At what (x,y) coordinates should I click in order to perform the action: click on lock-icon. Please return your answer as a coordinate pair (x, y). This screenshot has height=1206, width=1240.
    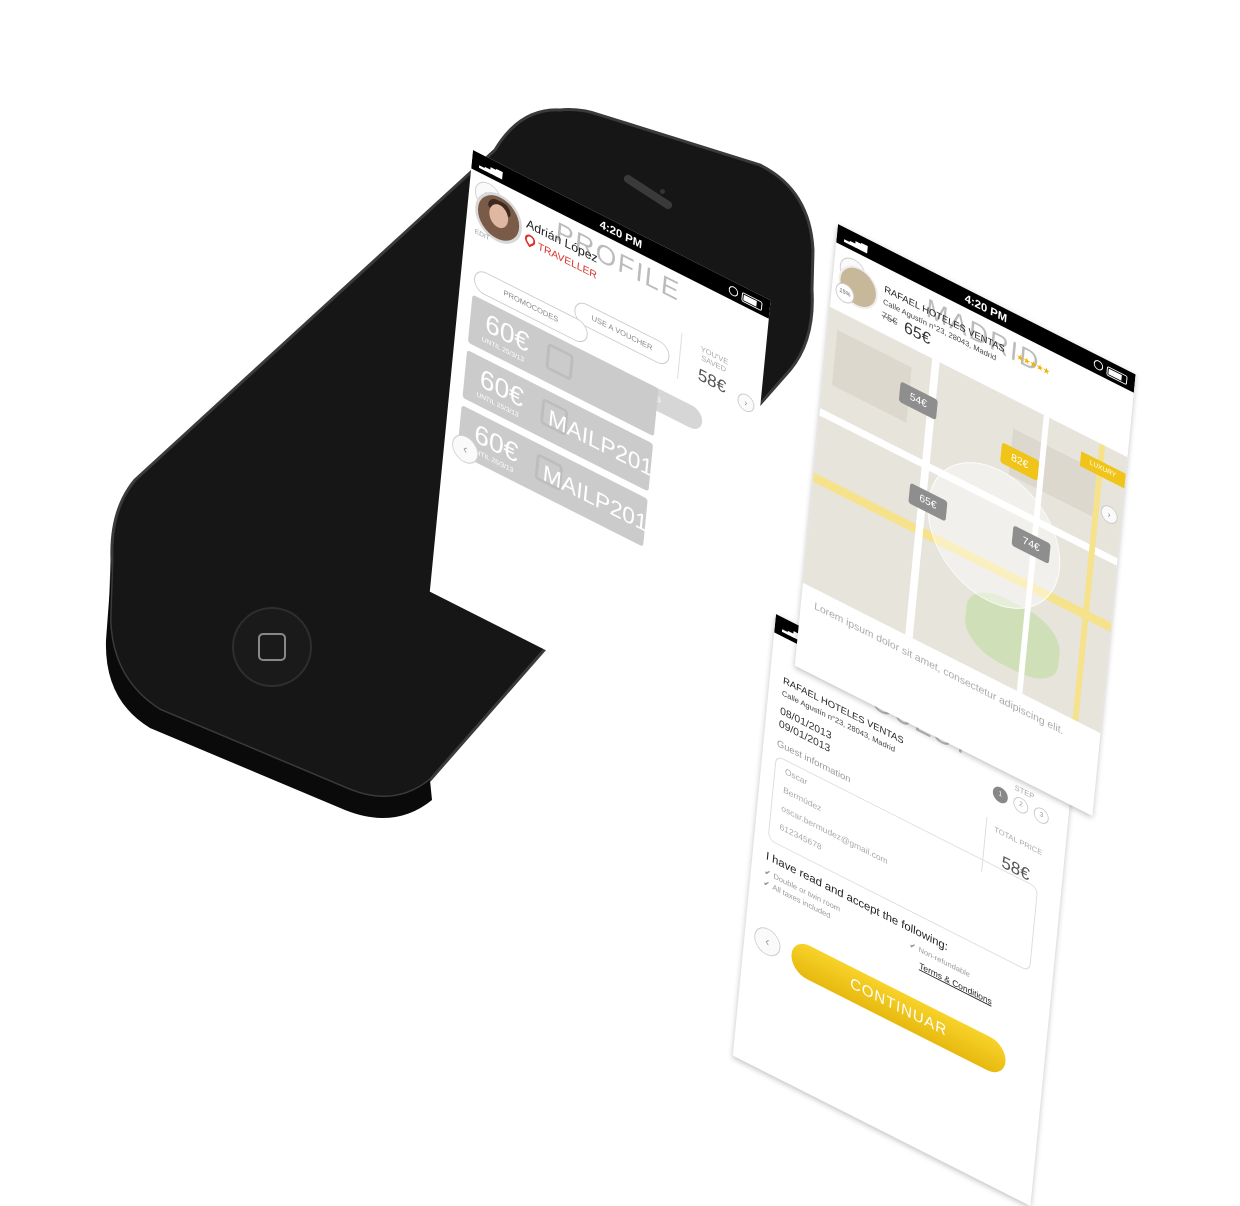
    Looking at the image, I should click on (559, 362).